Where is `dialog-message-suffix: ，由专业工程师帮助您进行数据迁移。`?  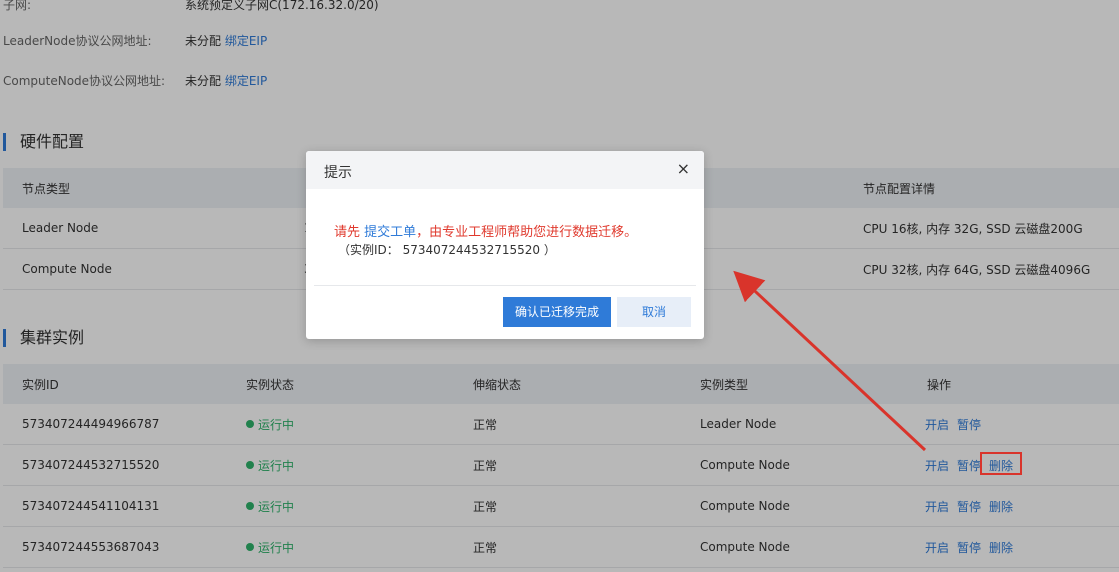
dialog-message-suffix: ，由专业工程师帮助您进行数据迁移。 is located at coordinates (527, 232).